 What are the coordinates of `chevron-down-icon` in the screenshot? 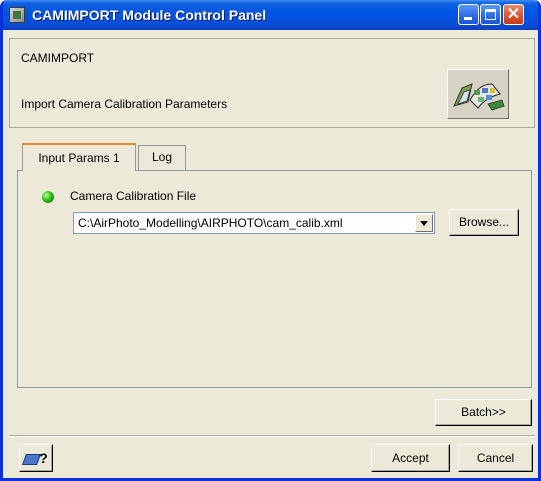 It's located at (424, 223).